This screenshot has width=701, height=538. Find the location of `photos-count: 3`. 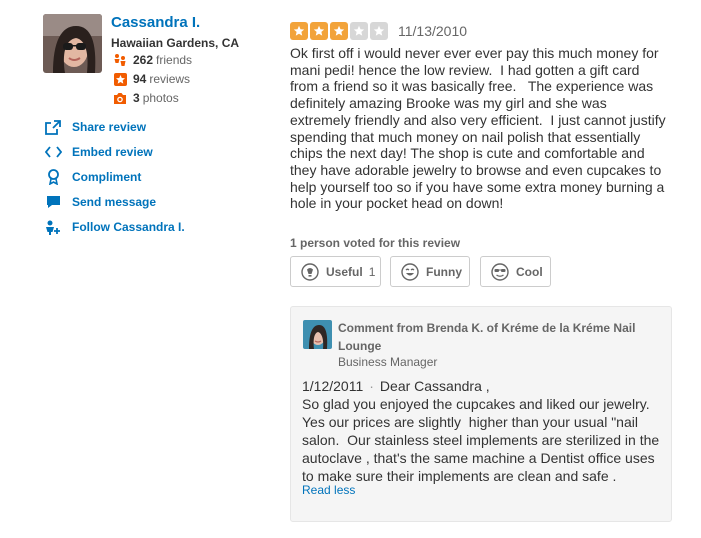

photos-count: 3 is located at coordinates (136, 98).